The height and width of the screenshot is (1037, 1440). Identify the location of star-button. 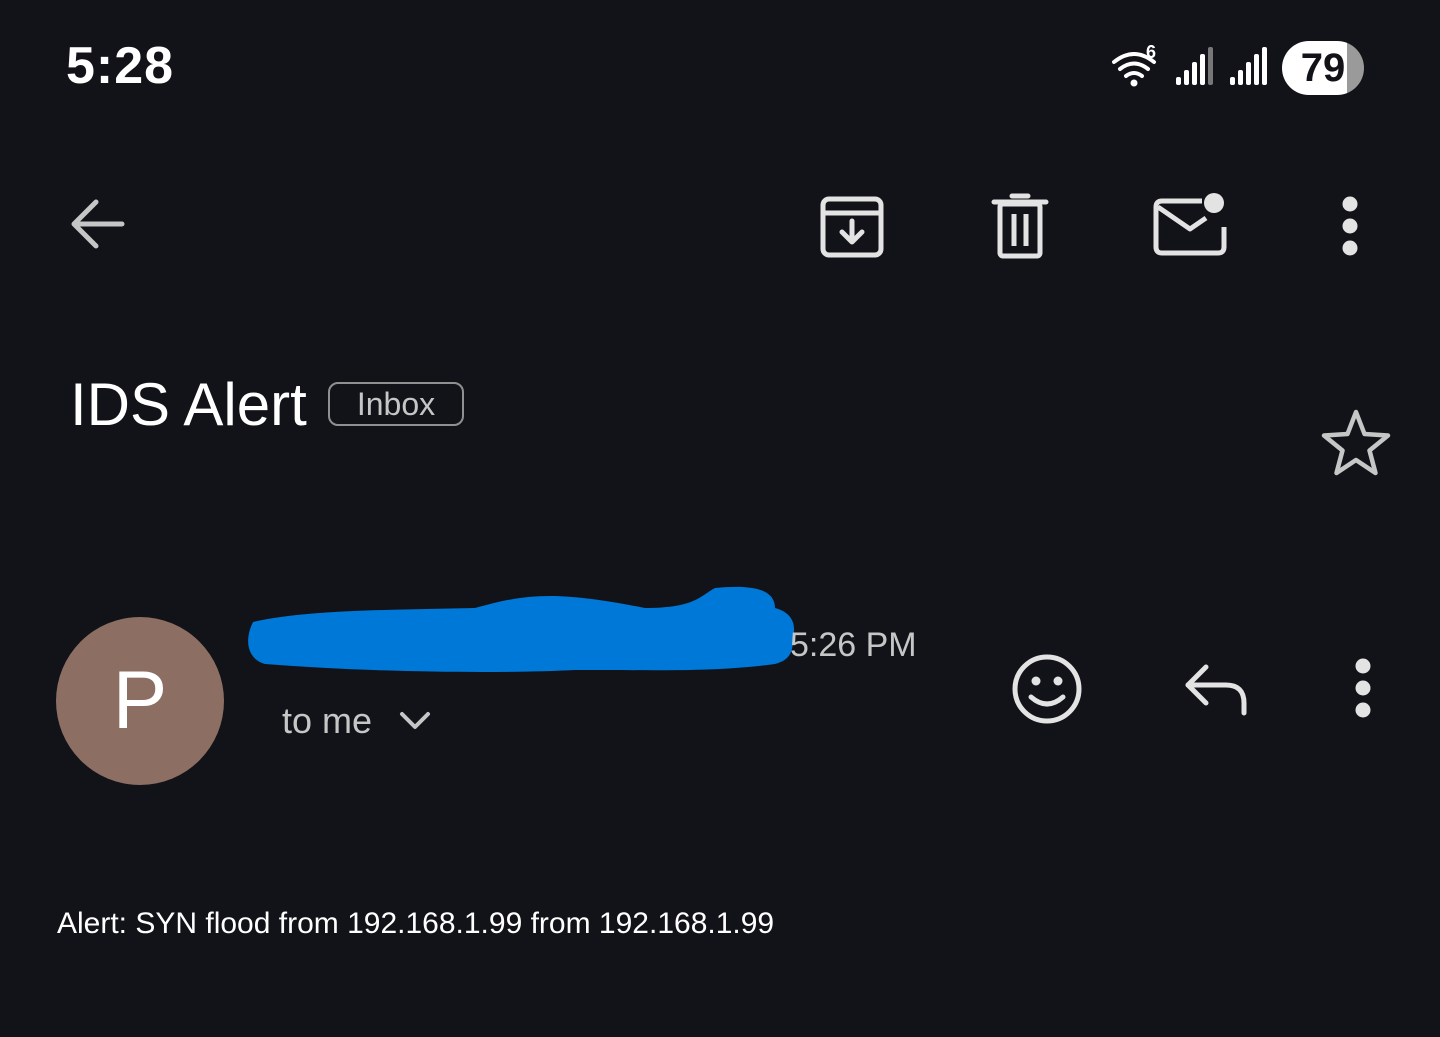
(1356, 442).